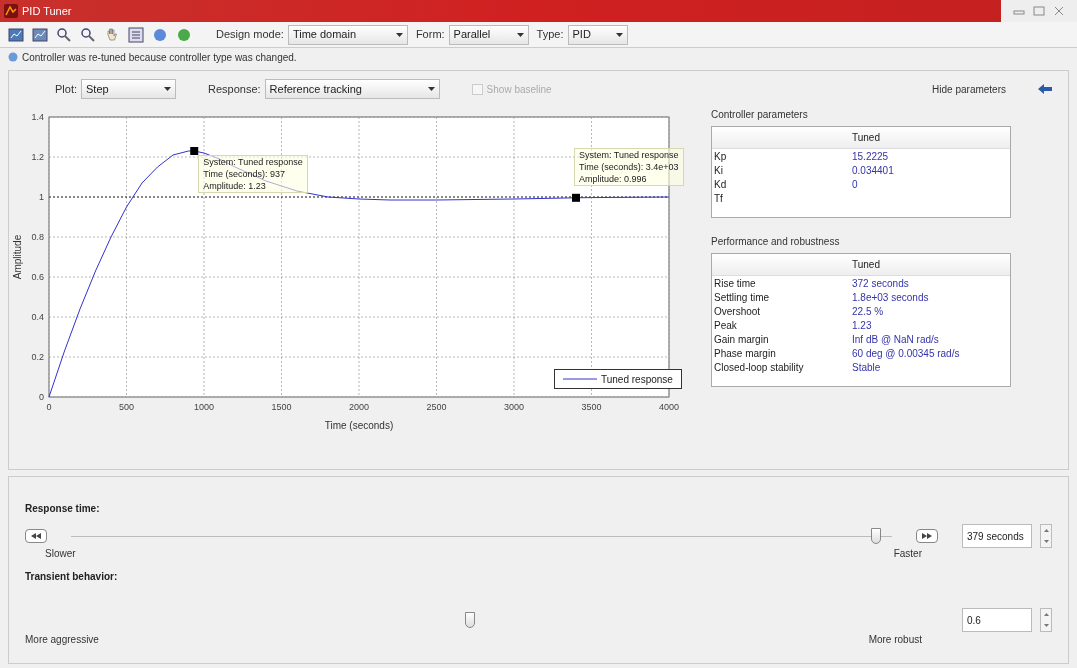  Describe the element at coordinates (488, 34) in the screenshot. I see `dropdown: Parallel` at that location.